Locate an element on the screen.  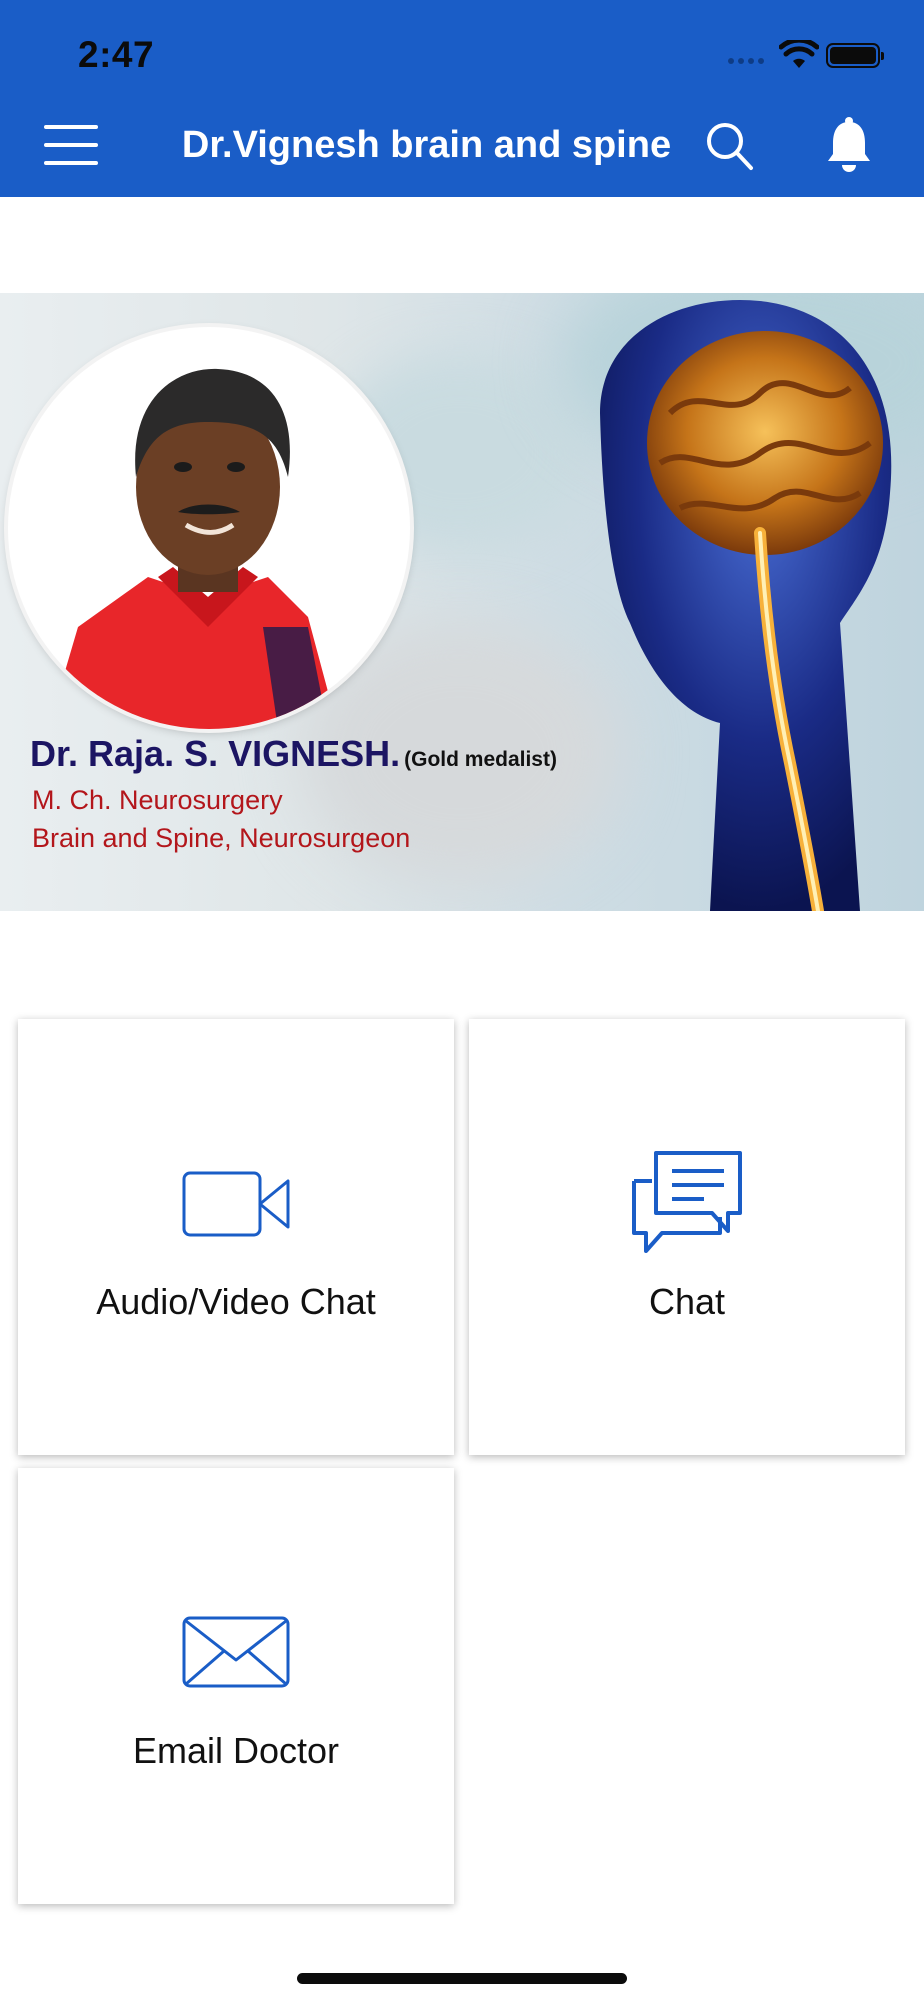
app-title: Dr.Vignesh brain and spine is located at coordinates (426, 145).